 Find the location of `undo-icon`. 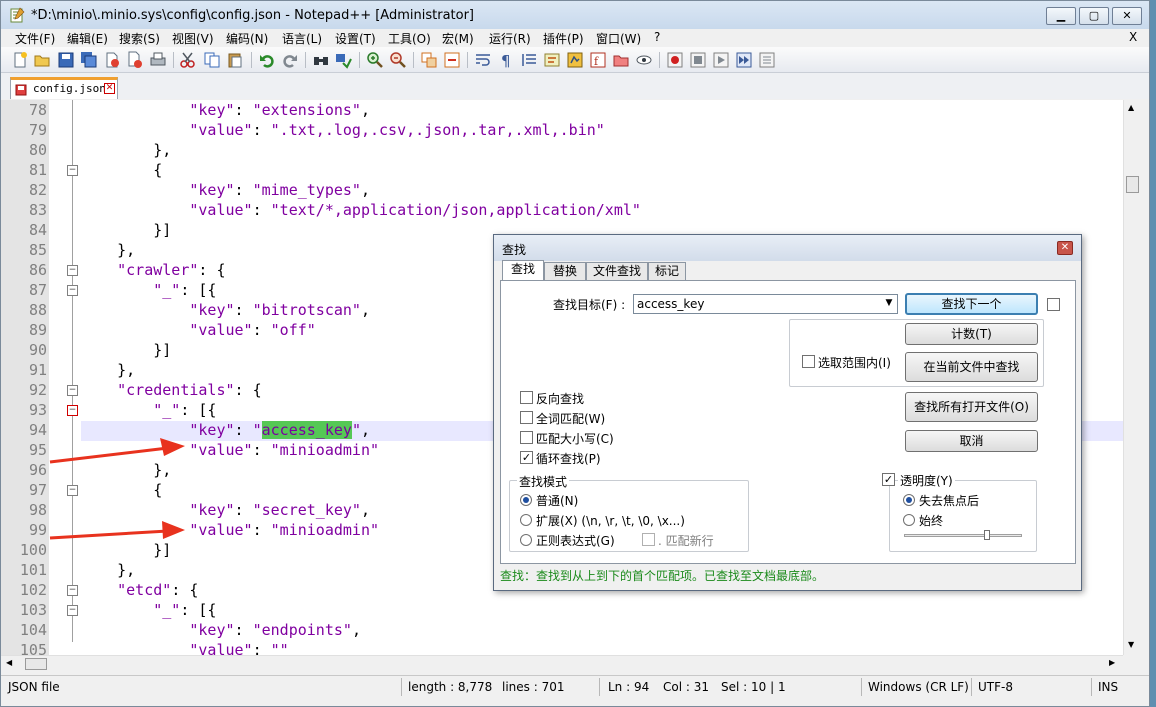

undo-icon is located at coordinates (267, 60).